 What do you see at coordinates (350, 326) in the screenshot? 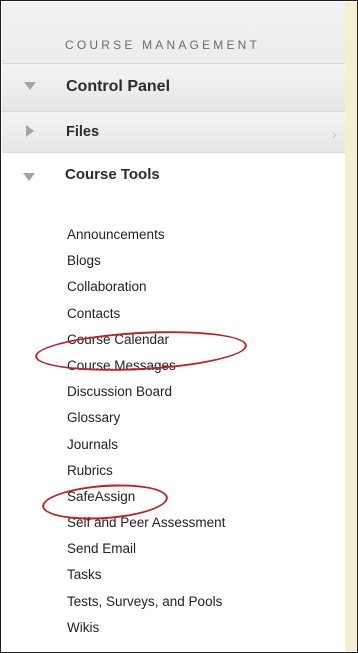
I see `content-edge-strip` at bounding box center [350, 326].